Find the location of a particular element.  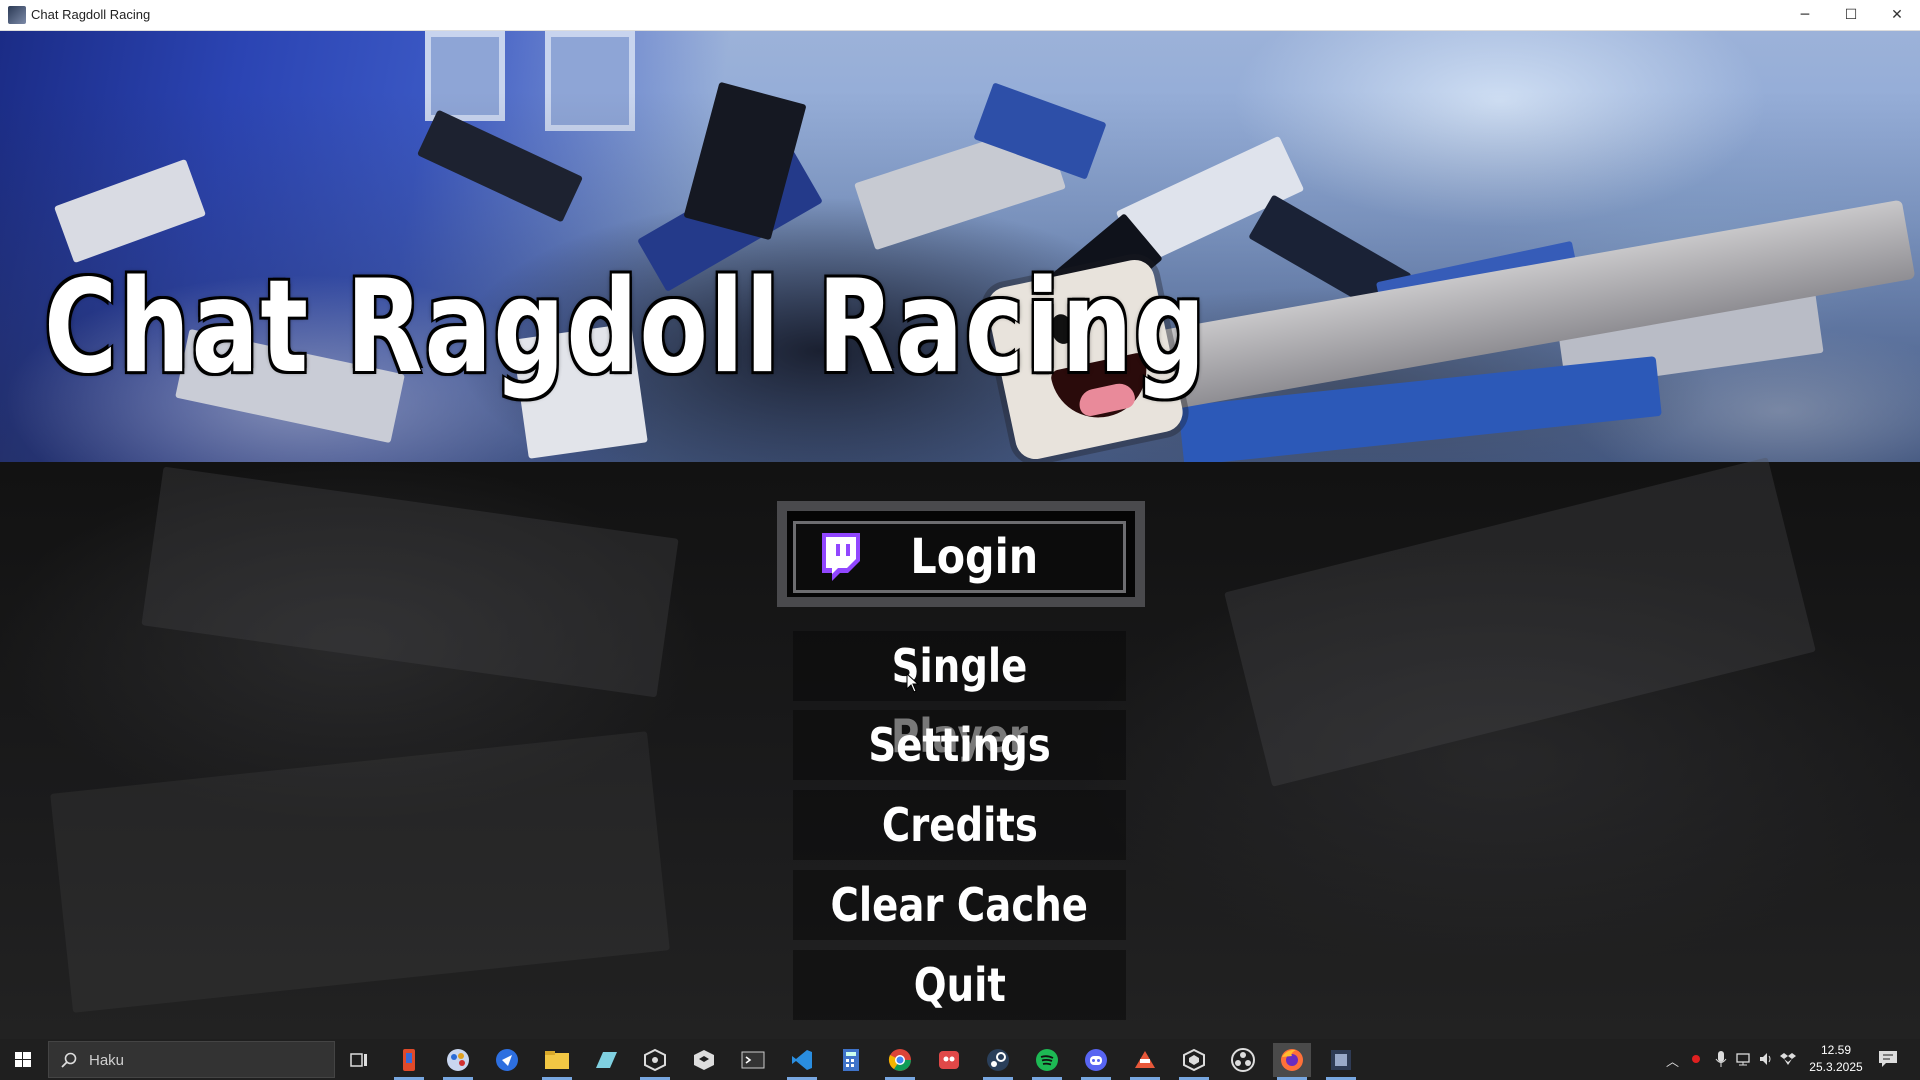

game-app-icon is located at coordinates (1341, 1061).